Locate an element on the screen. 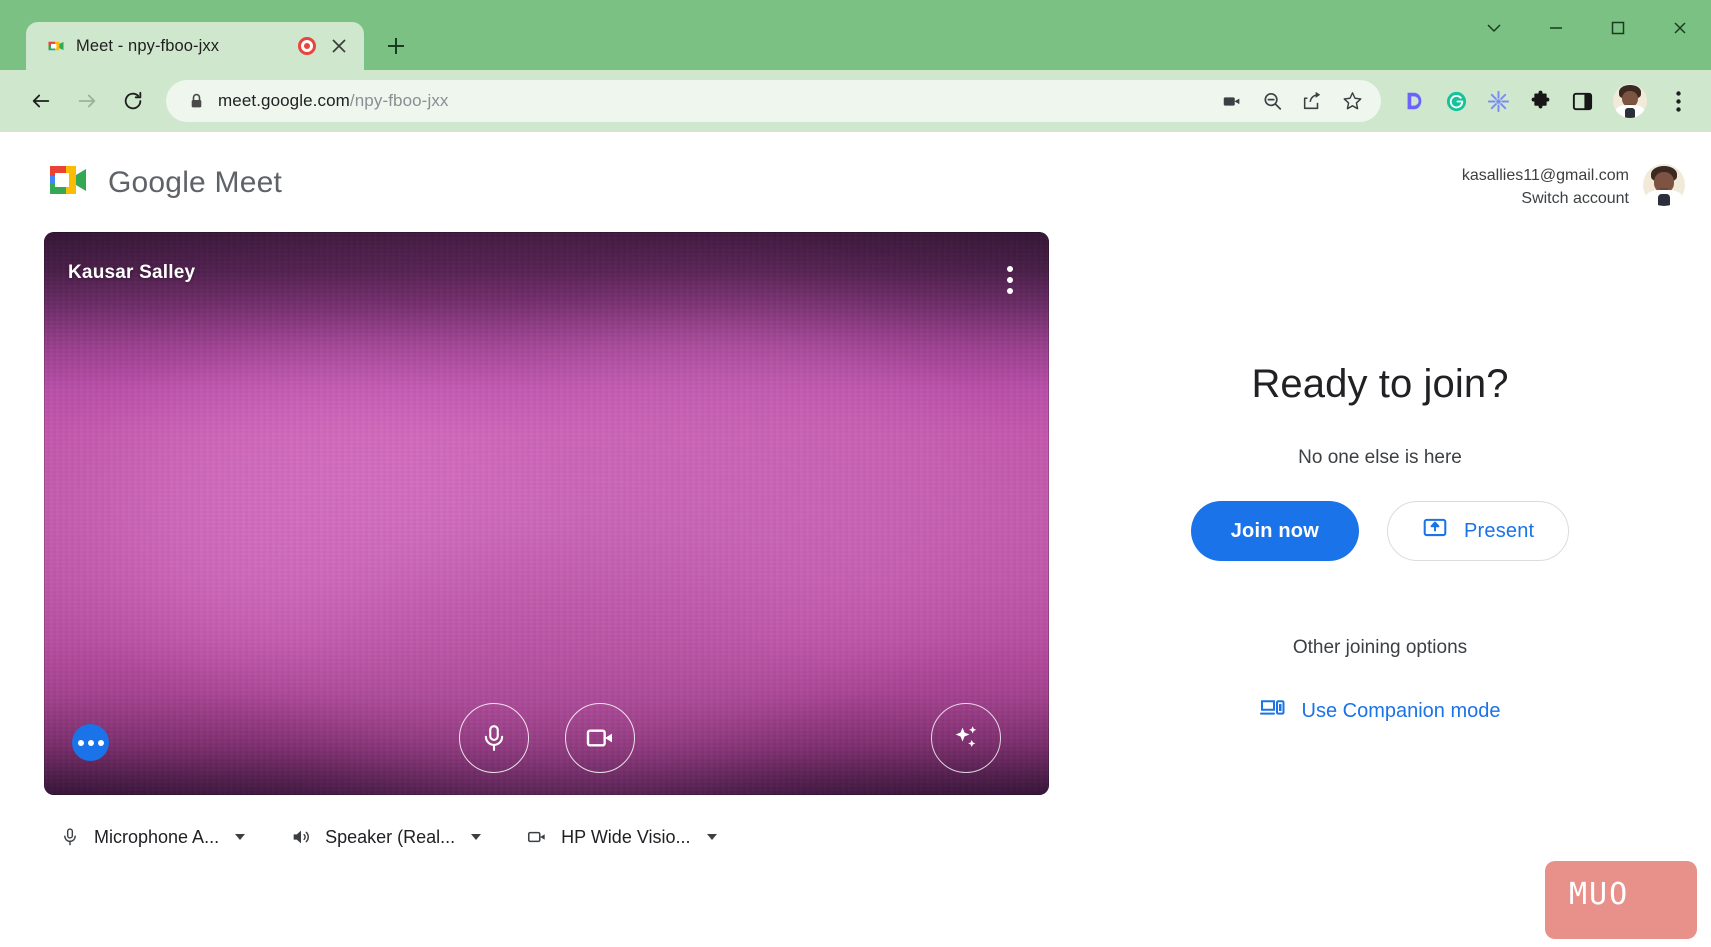  new-tab-button is located at coordinates (396, 46).